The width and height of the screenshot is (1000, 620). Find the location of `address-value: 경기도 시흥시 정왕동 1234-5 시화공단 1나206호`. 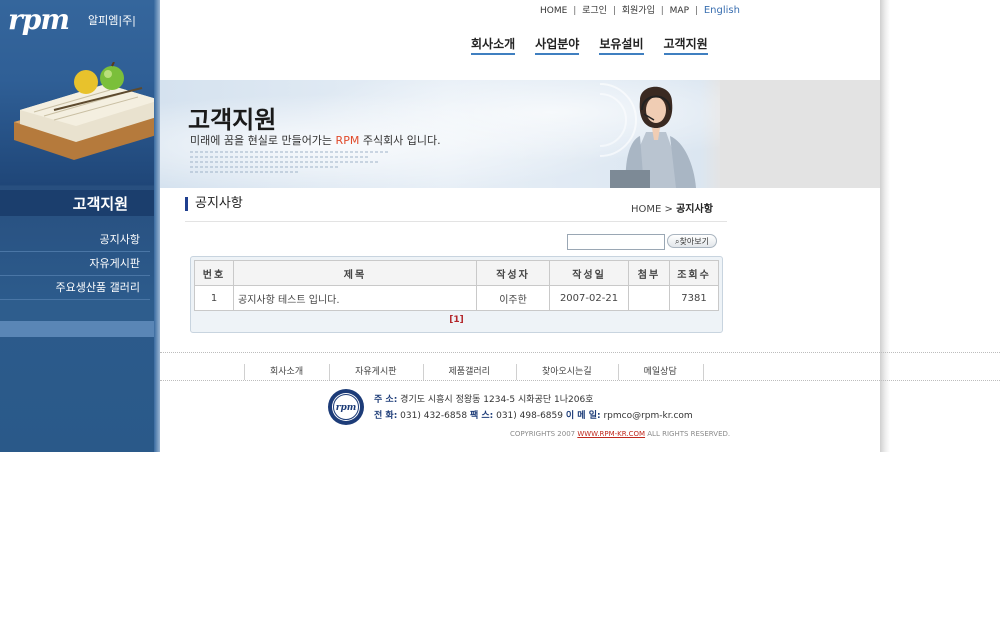

address-value: 경기도 시흥시 정왕동 1234-5 시화공단 1나206호 is located at coordinates (497, 400).